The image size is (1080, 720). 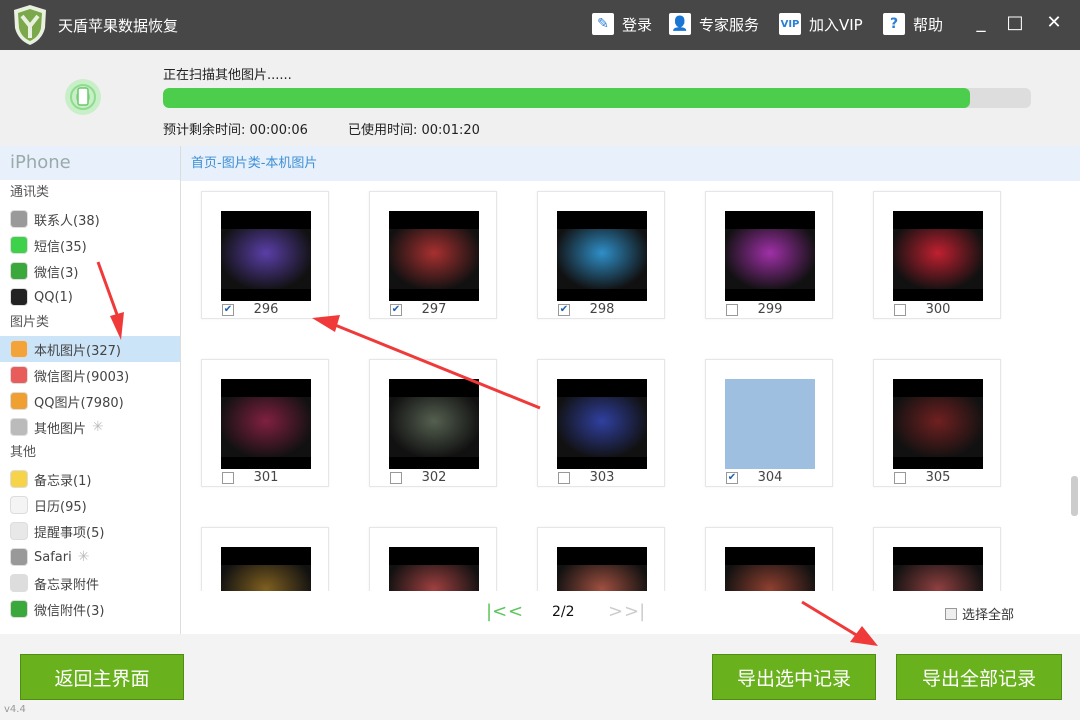 What do you see at coordinates (90, 557) in the screenshot?
I see `sidebar-item: Safari ✳` at bounding box center [90, 557].